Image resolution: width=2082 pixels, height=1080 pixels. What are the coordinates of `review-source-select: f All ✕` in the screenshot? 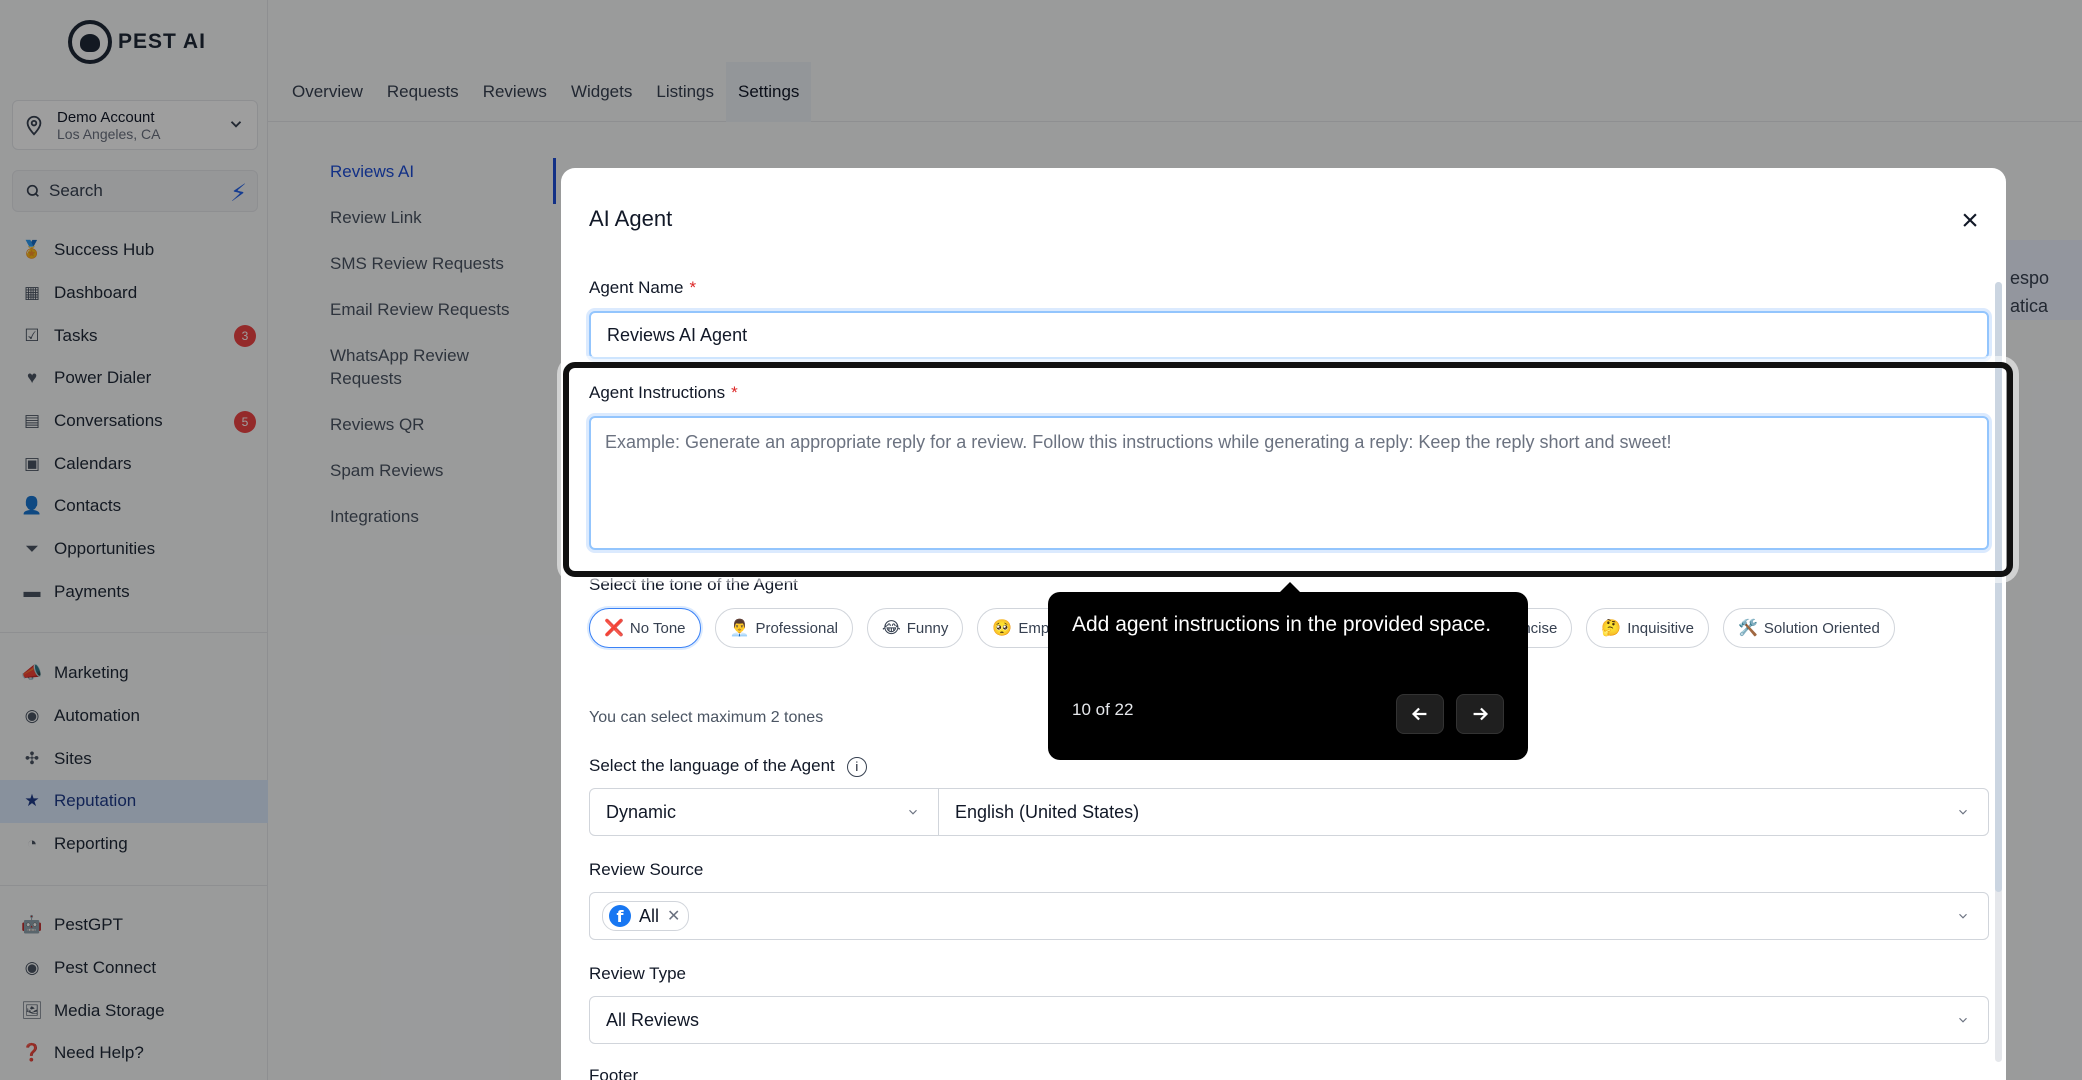 It's located at (1289, 916).